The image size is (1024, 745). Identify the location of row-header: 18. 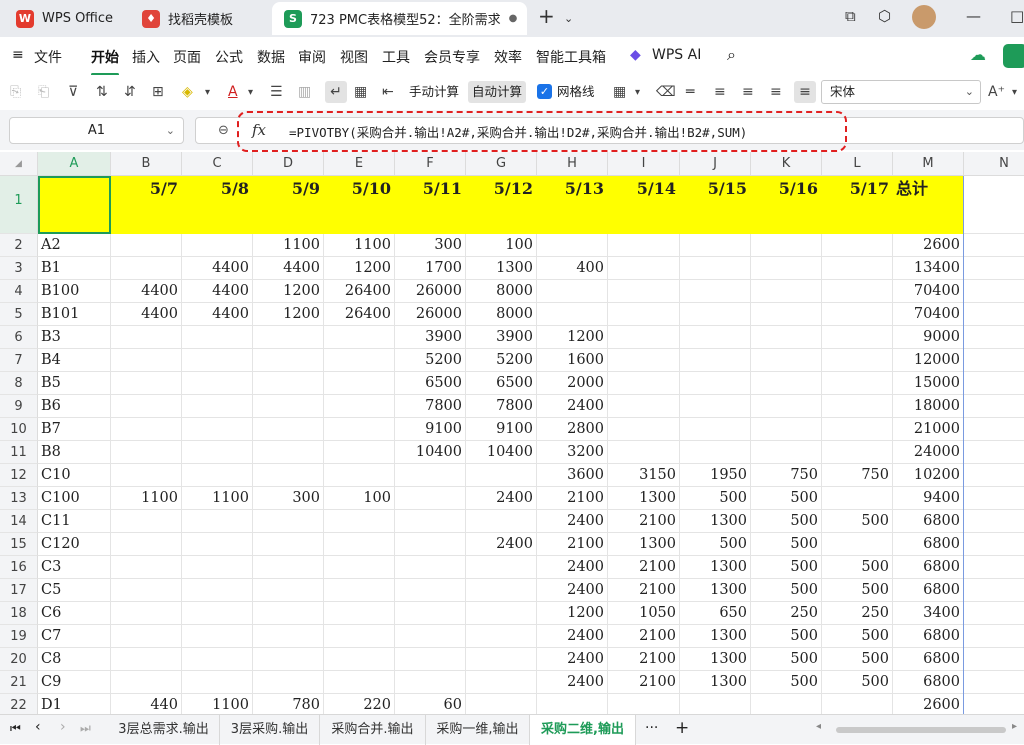
(19, 613).